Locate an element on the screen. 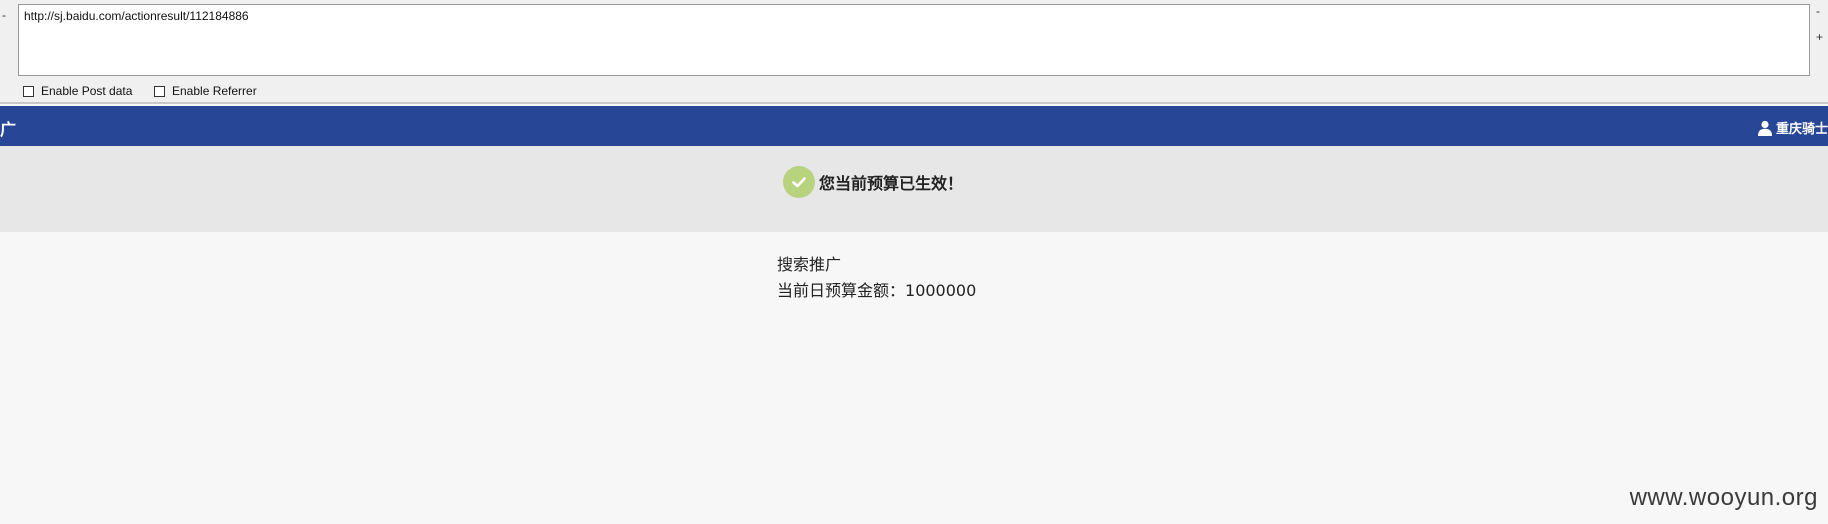 The image size is (1828, 524). expand-glyph: + is located at coordinates (1819, 37).